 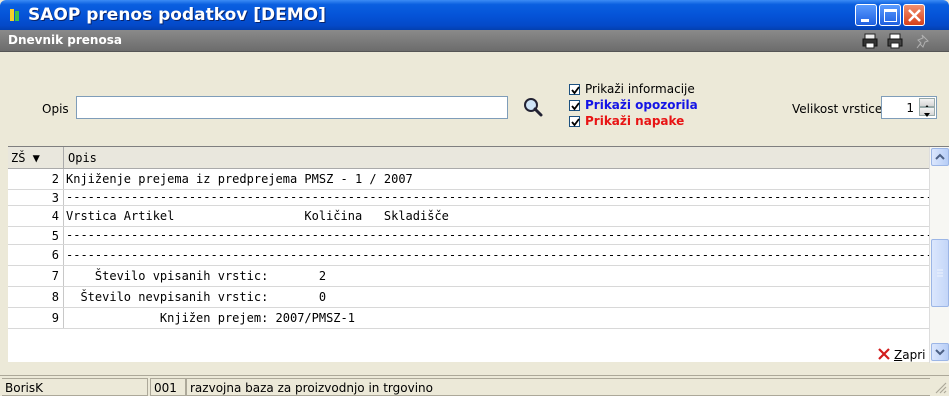 I want to click on panel-header: Dnevnik prenosa, so click(x=474, y=41).